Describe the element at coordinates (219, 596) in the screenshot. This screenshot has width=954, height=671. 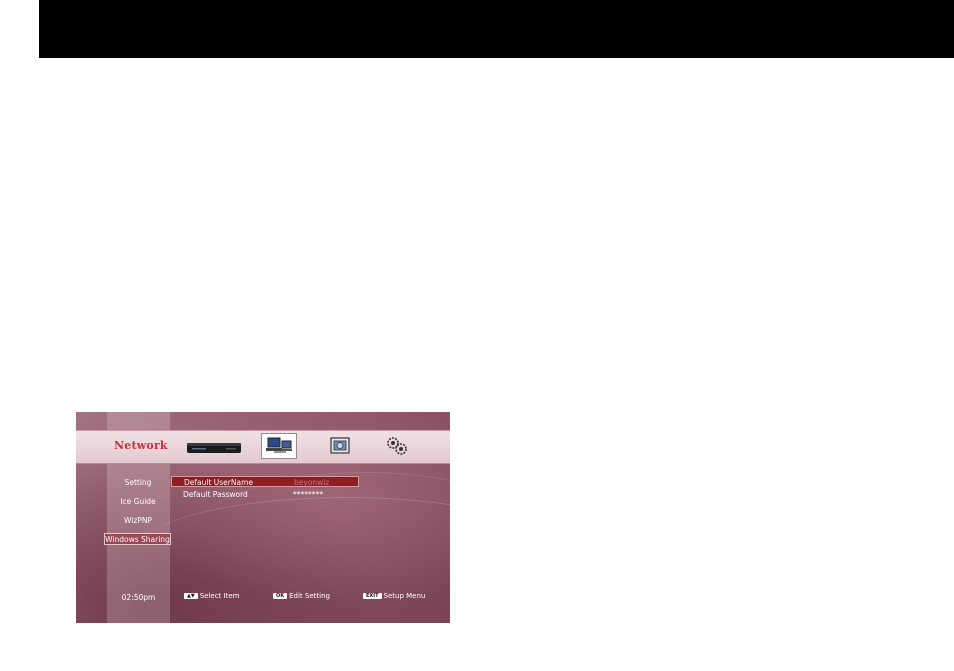
I see `hint-label: Select Item` at that location.